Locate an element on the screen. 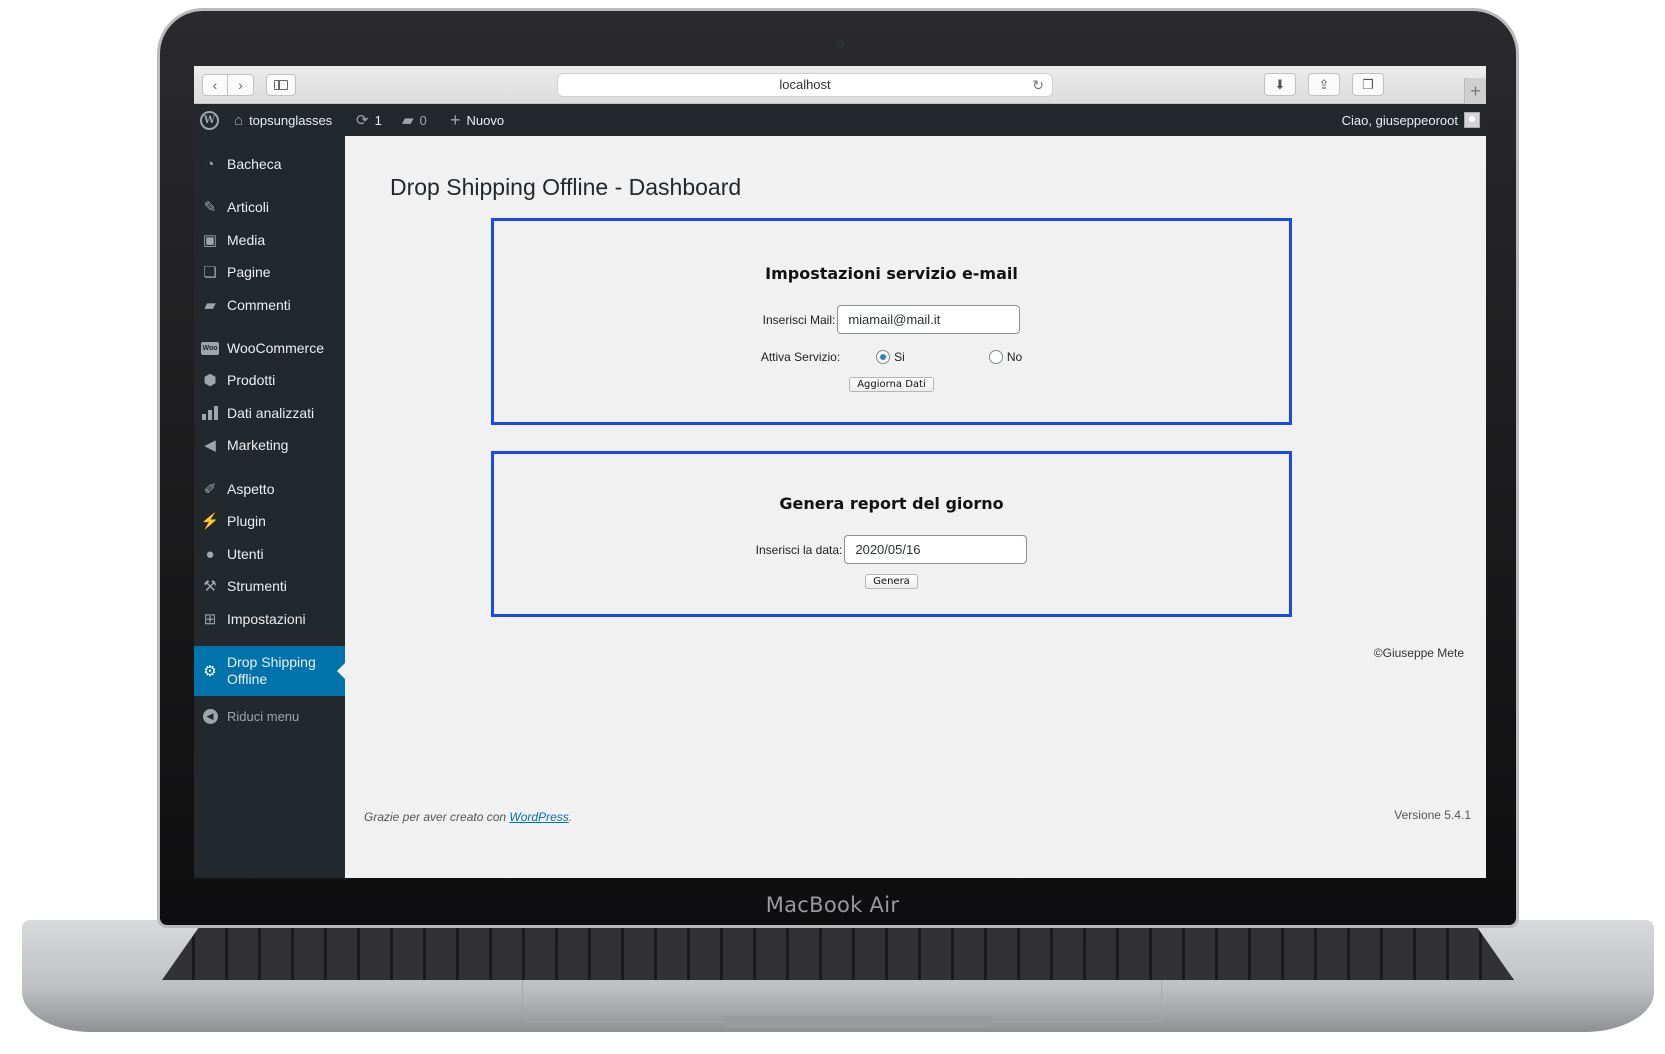 This screenshot has height=1054, width=1665. sidebar-item-label: Prodotti is located at coordinates (251, 380).